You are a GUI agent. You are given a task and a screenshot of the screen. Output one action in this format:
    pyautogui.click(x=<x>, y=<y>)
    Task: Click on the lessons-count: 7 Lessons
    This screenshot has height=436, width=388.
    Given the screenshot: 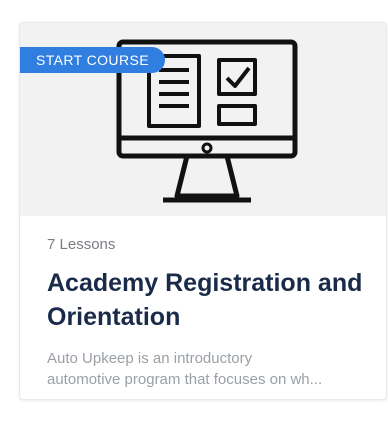 What is the action you would take?
    pyautogui.click(x=81, y=244)
    